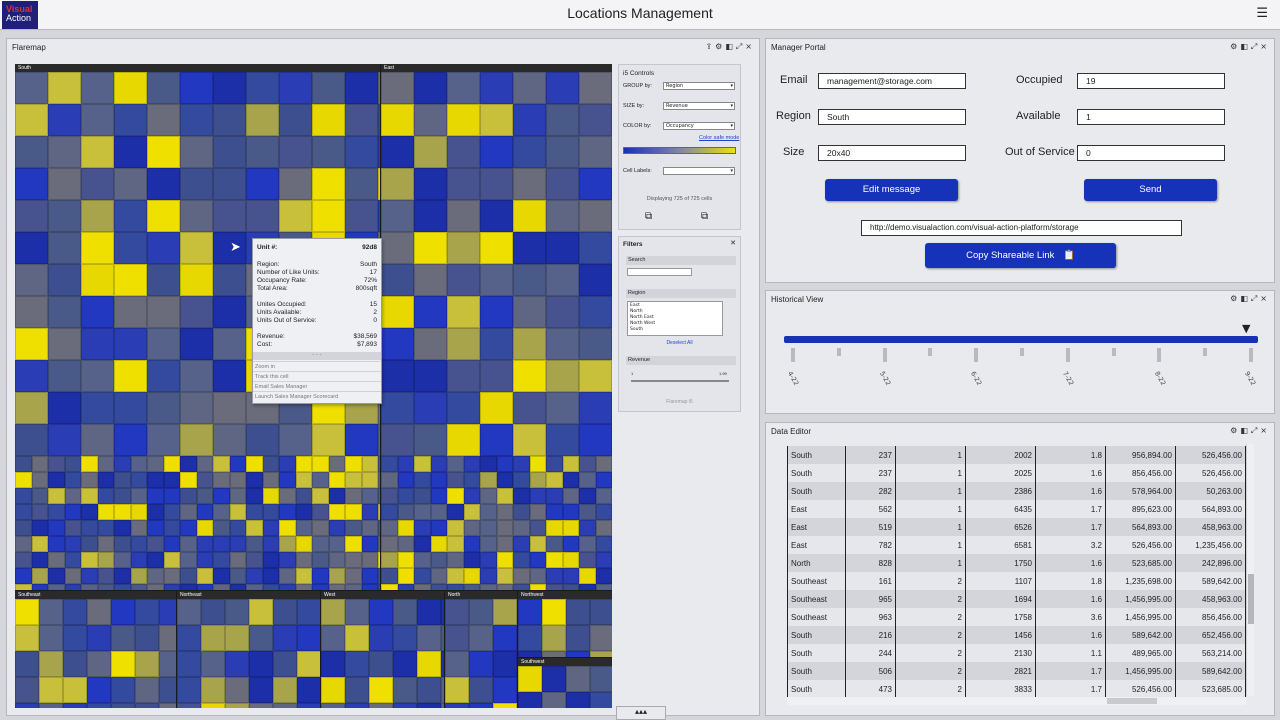  I want to click on table-cell: 1694, so click(1000, 599).